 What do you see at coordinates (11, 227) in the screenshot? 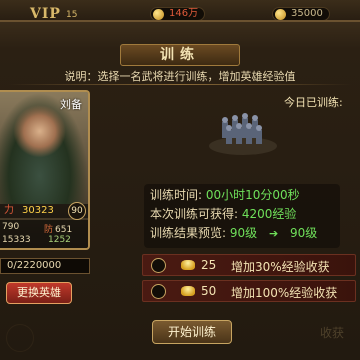
I see `stat-attack: 790` at bounding box center [11, 227].